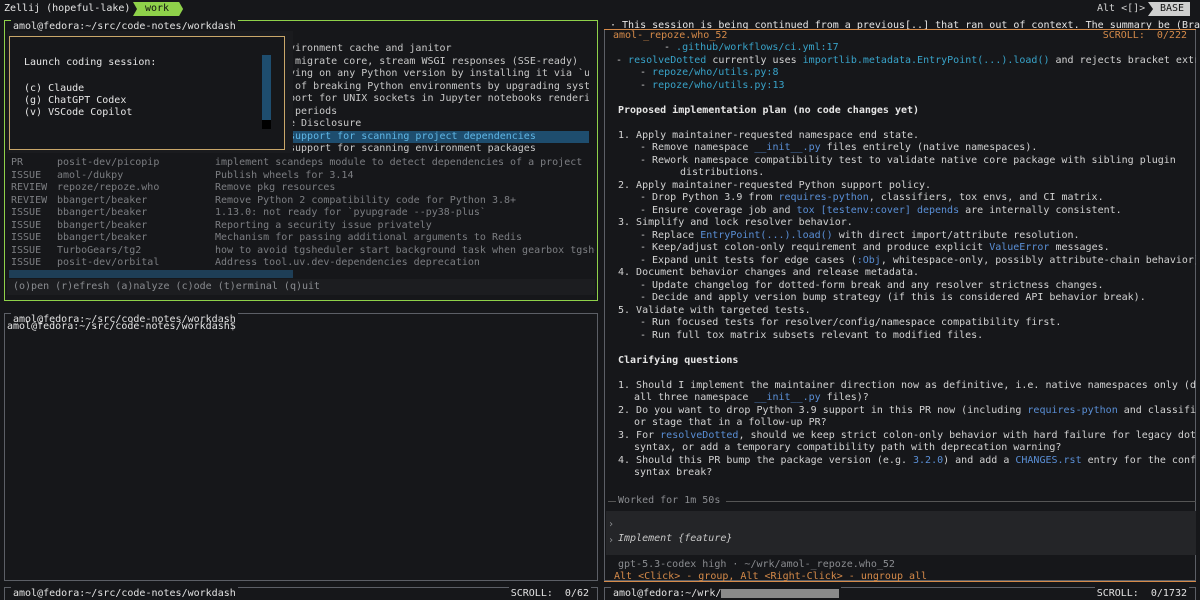  Describe the element at coordinates (678, 360) in the screenshot. I see `section-heading: Clarifying questions` at that location.